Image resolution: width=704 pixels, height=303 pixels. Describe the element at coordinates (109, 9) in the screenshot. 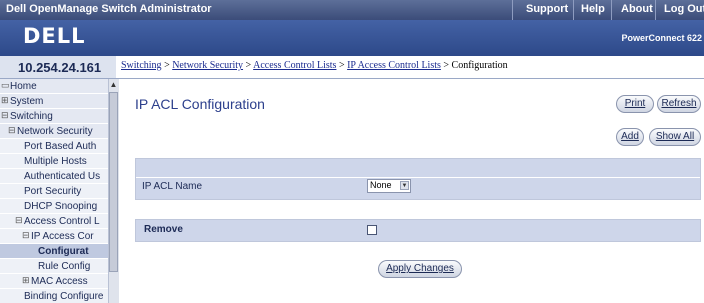

I see `app-title: Dell OpenManage Switch Administrator` at that location.